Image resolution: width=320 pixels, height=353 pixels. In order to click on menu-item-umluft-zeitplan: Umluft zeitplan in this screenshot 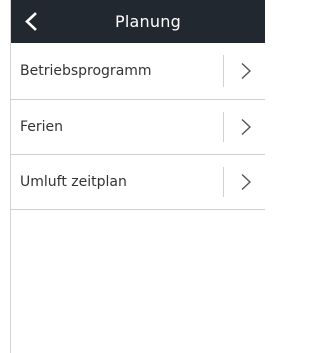, I will do `click(138, 182)`.